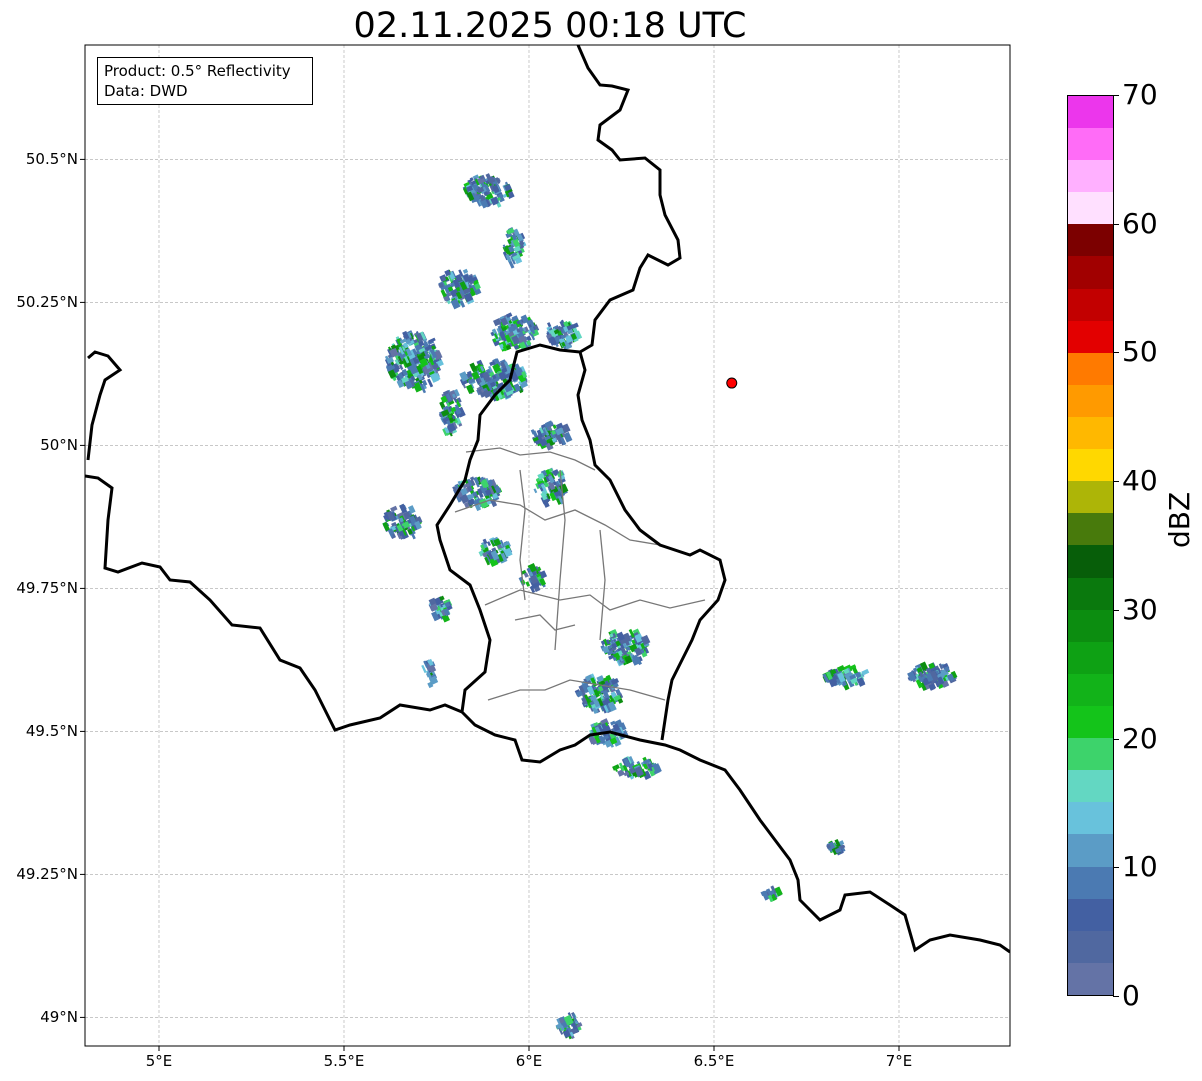 The image size is (1202, 1081). Describe the element at coordinates (529, 1061) in the screenshot. I see `lon-tick-label: 6°E` at that location.